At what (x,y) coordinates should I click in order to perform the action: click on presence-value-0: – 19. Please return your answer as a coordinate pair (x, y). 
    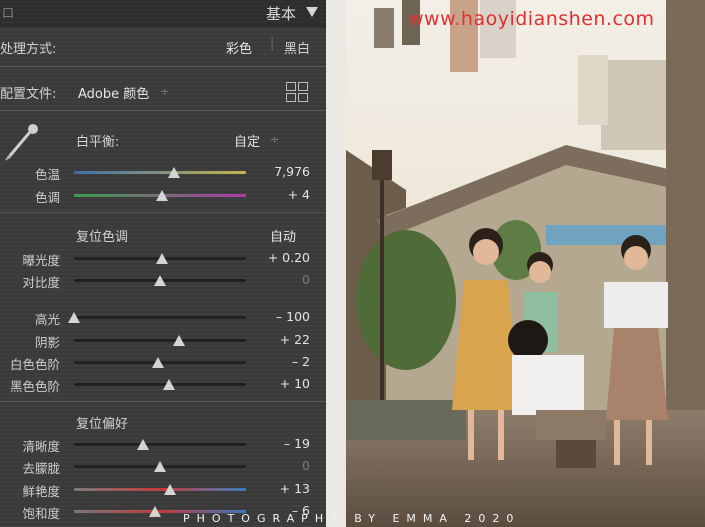
    Looking at the image, I should click on (280, 443).